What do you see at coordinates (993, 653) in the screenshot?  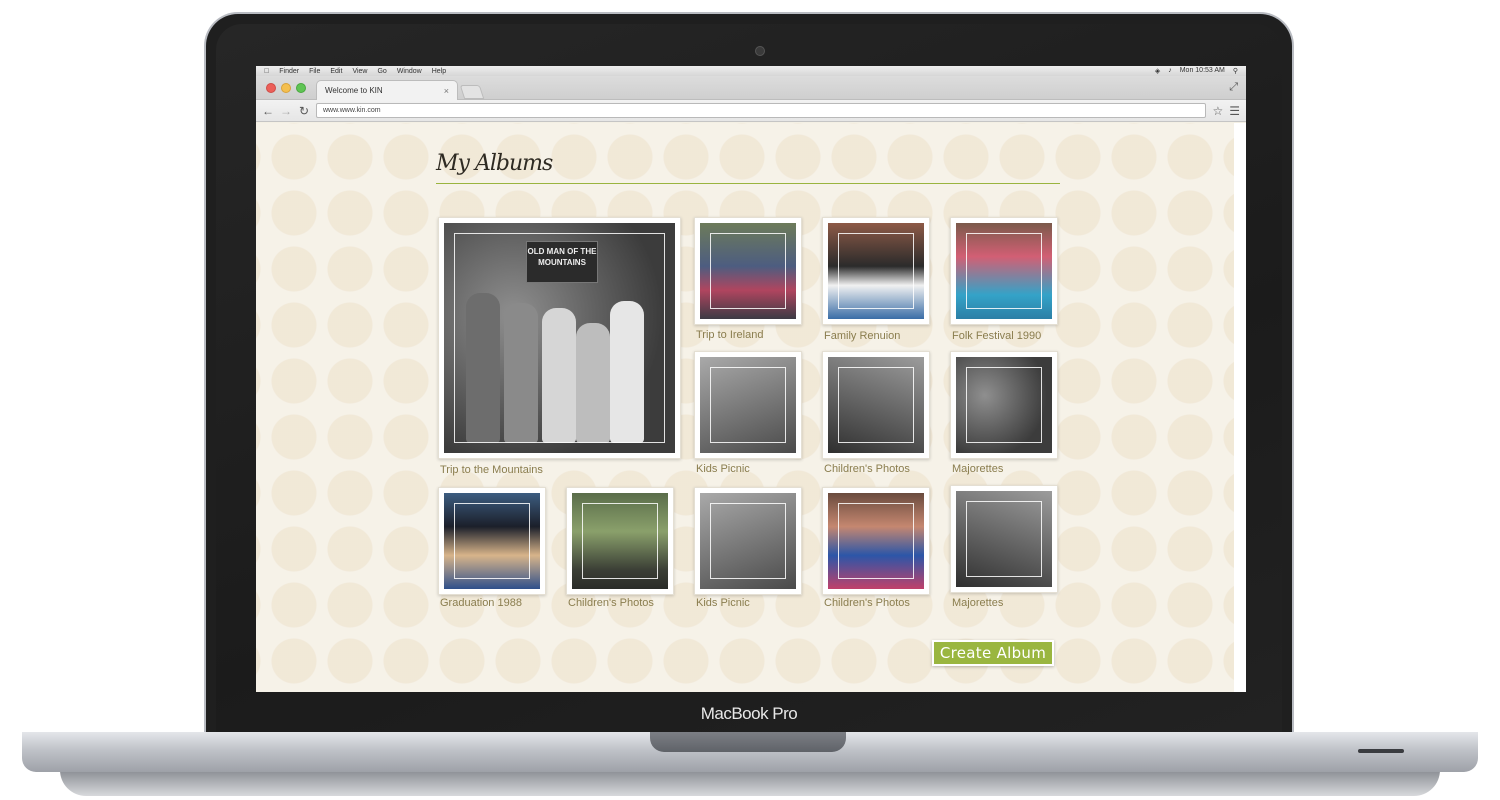 I see `create-album-button: Create Album` at bounding box center [993, 653].